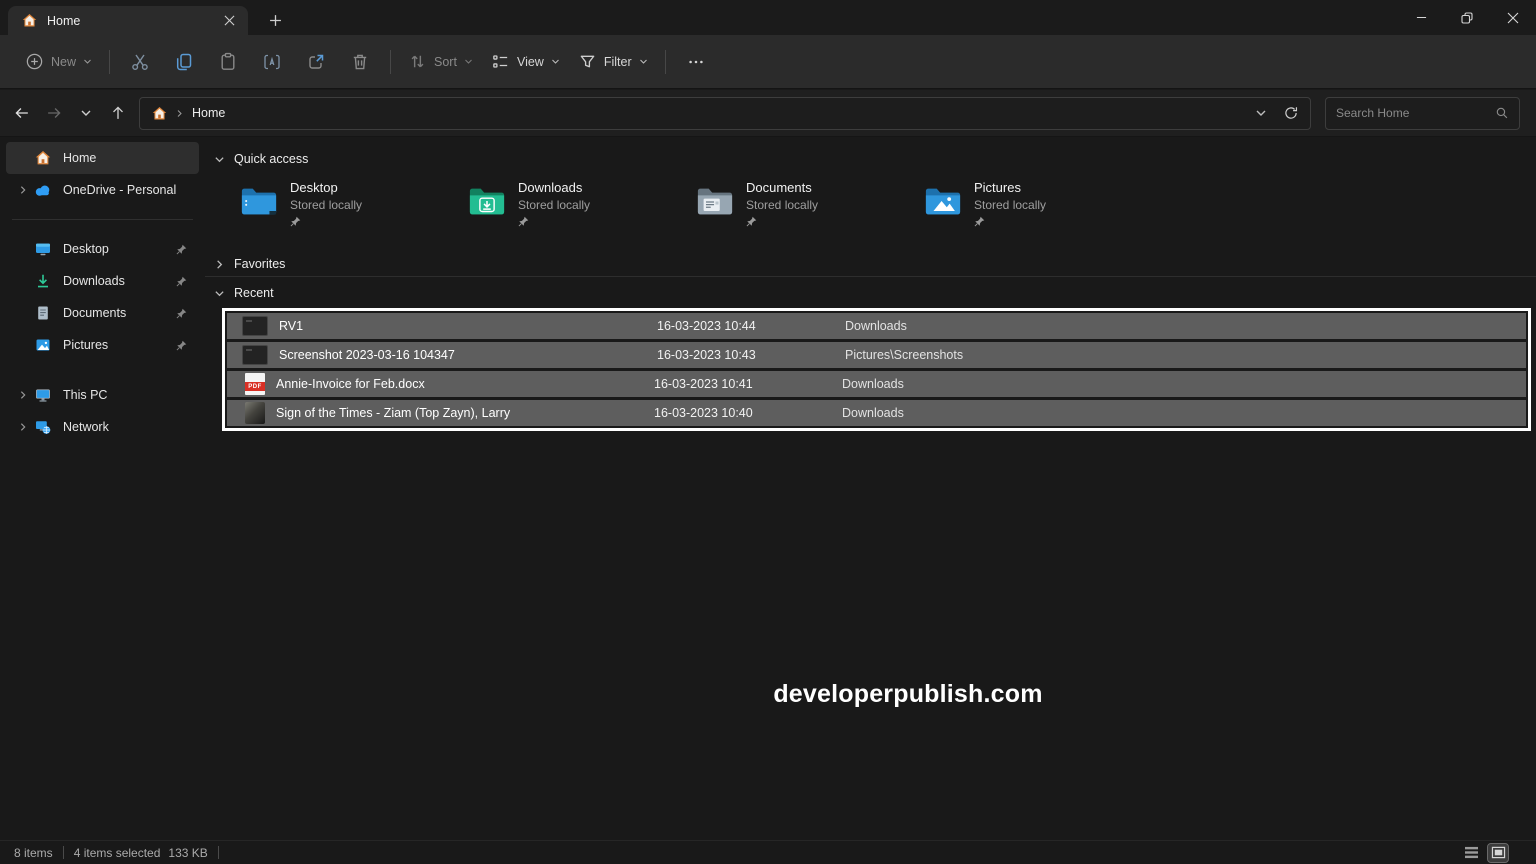  Describe the element at coordinates (208, 113) in the screenshot. I see `breadcrumb: Home` at that location.